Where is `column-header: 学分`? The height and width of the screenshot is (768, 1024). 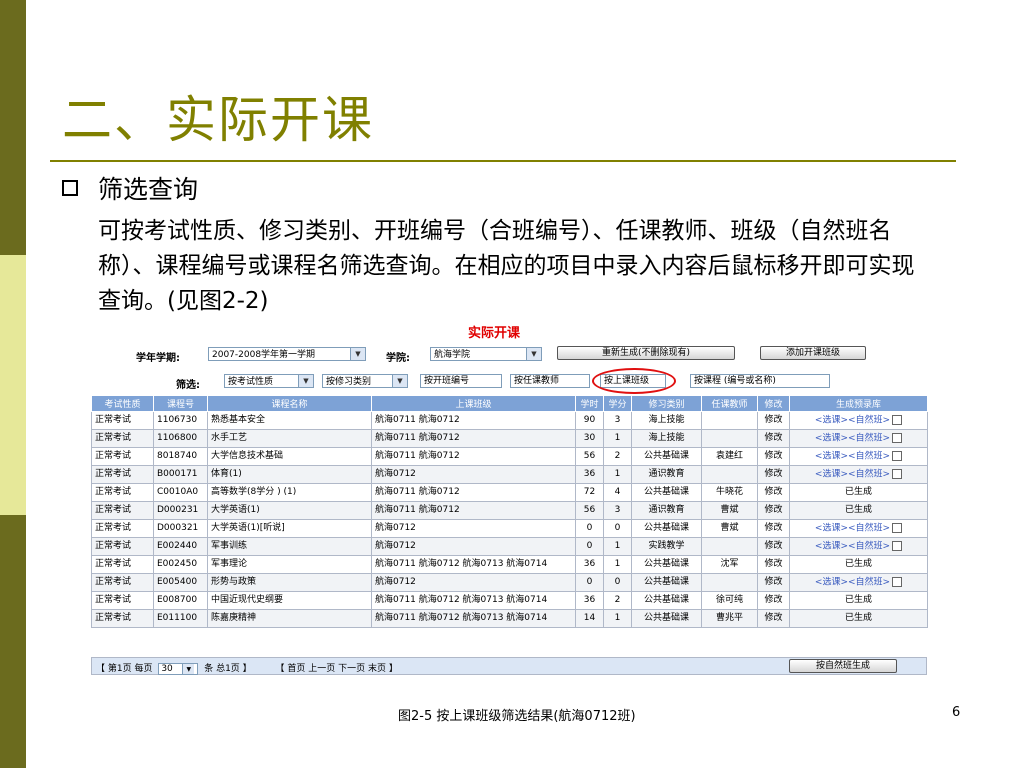 column-header: 学分 is located at coordinates (617, 403).